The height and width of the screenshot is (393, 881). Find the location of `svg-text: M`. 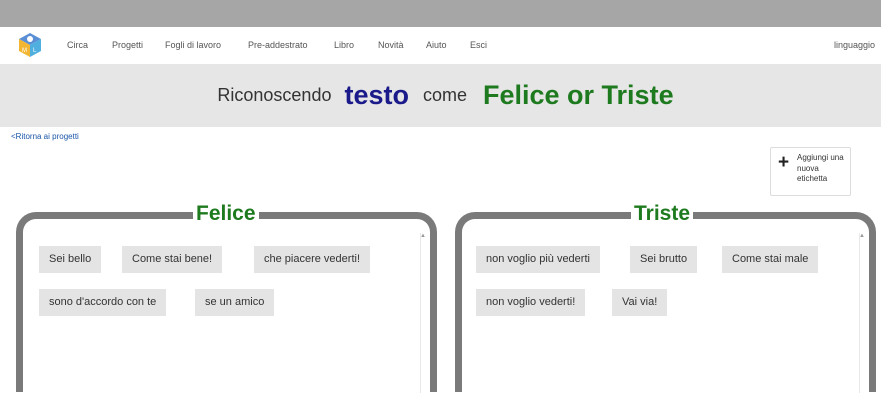

svg-text: M is located at coordinates (24, 51).